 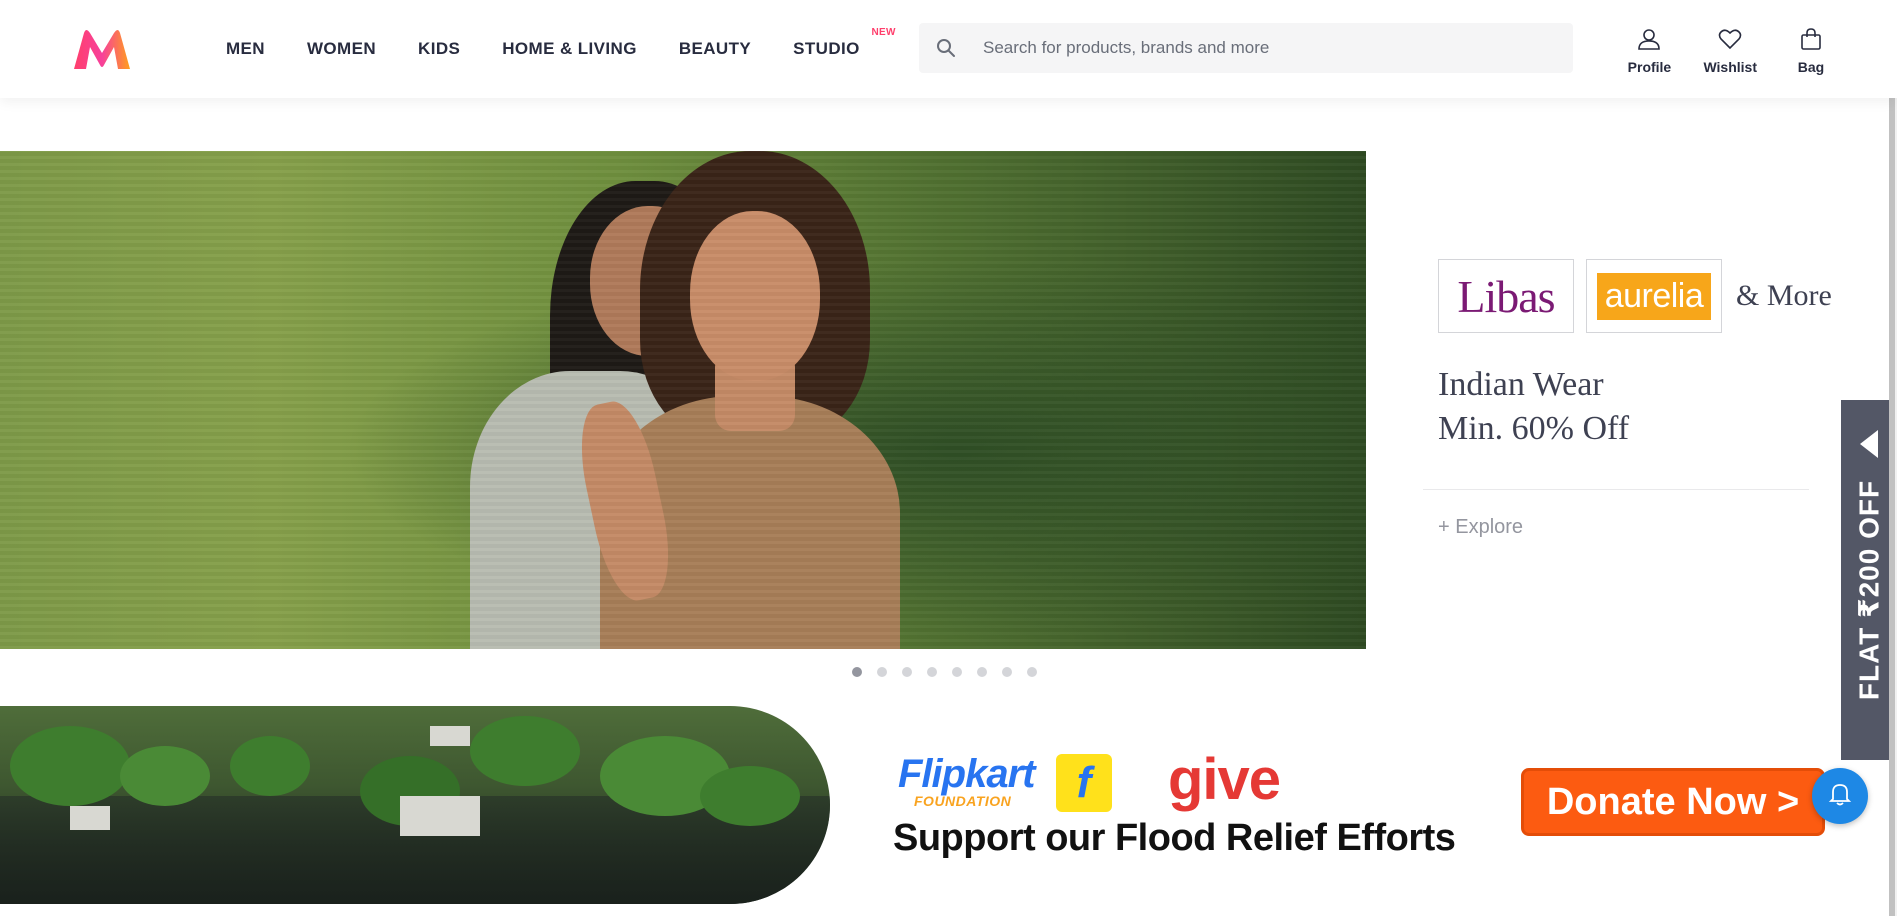 I want to click on model-front-face, so click(x=755, y=296).